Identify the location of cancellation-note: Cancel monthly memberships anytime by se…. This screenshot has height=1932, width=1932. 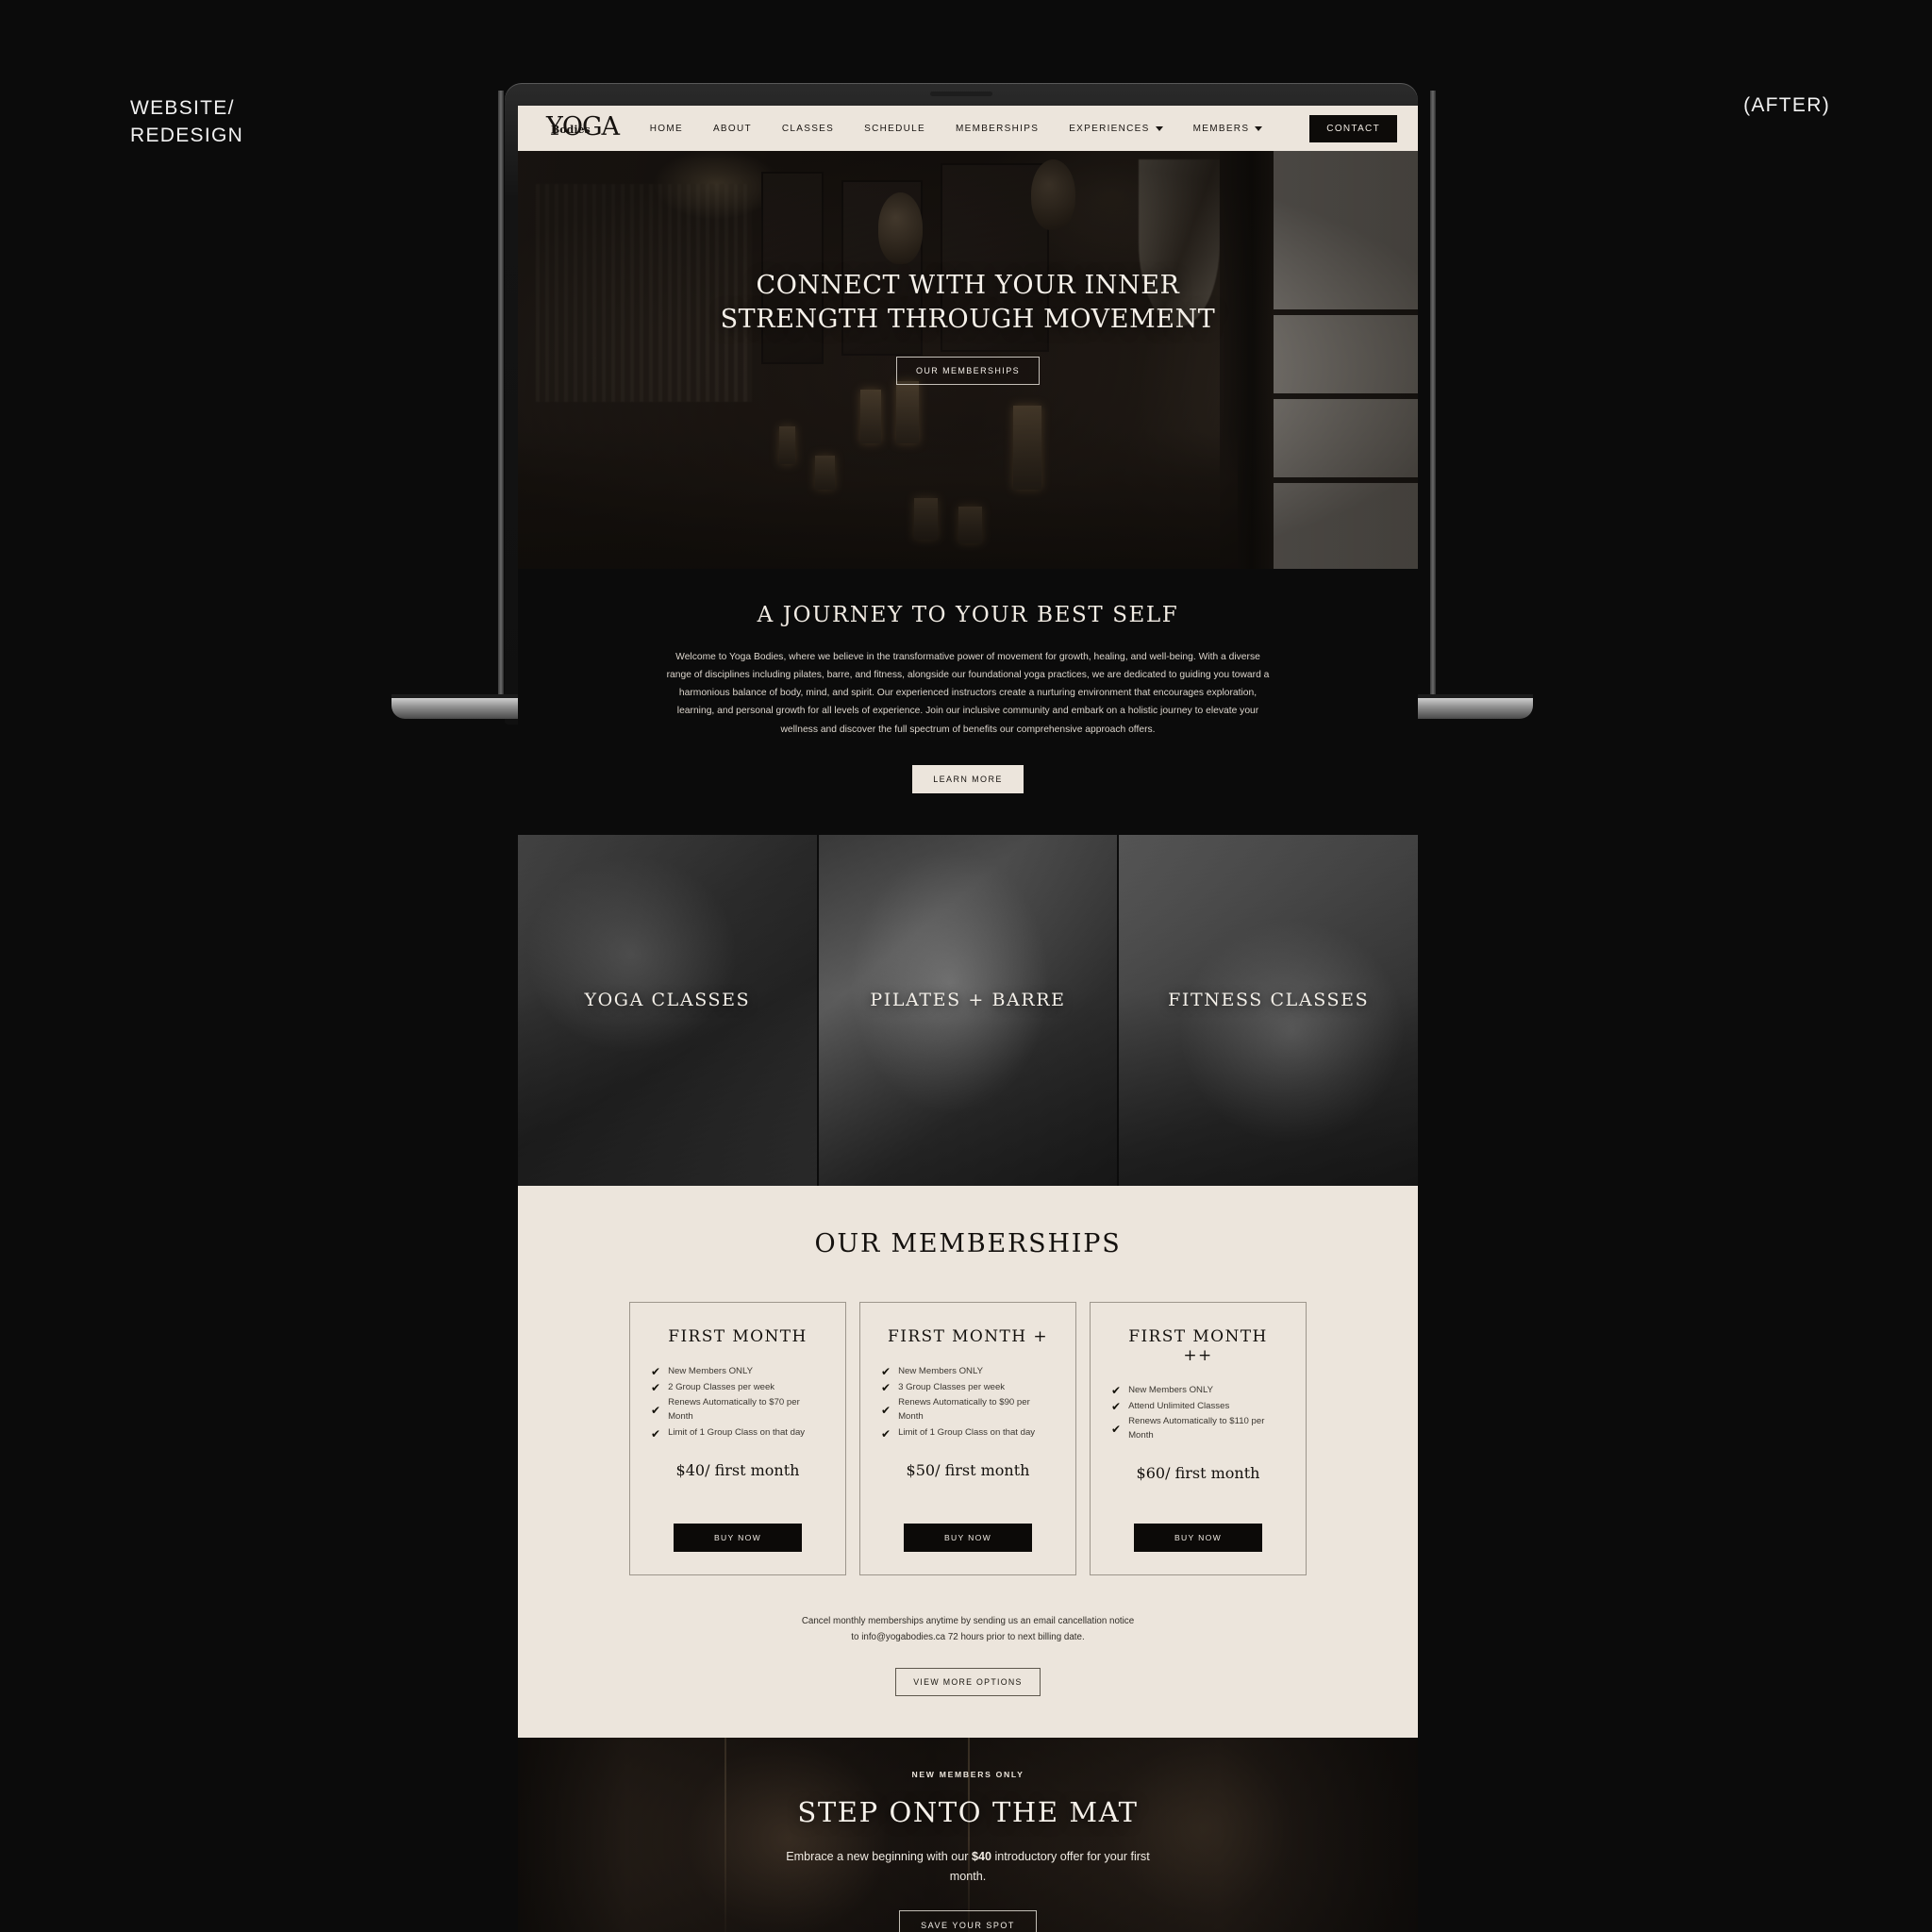
(968, 1629).